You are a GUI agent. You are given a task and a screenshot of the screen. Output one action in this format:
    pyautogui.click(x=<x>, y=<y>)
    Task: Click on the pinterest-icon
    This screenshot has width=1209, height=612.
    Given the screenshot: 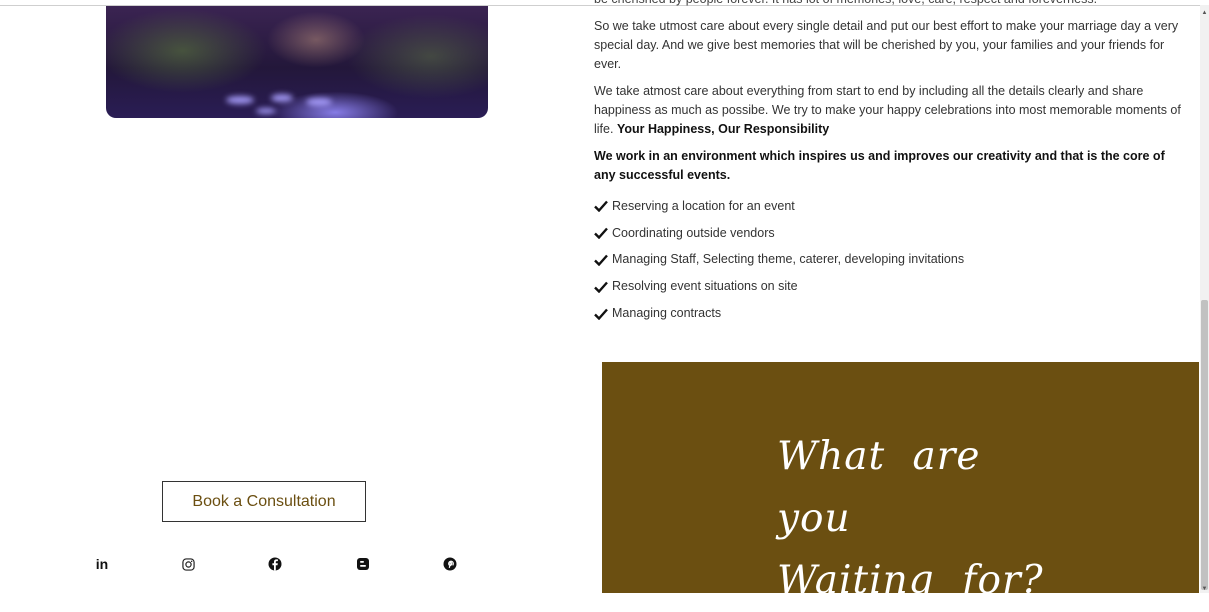 What is the action you would take?
    pyautogui.click(x=450, y=564)
    